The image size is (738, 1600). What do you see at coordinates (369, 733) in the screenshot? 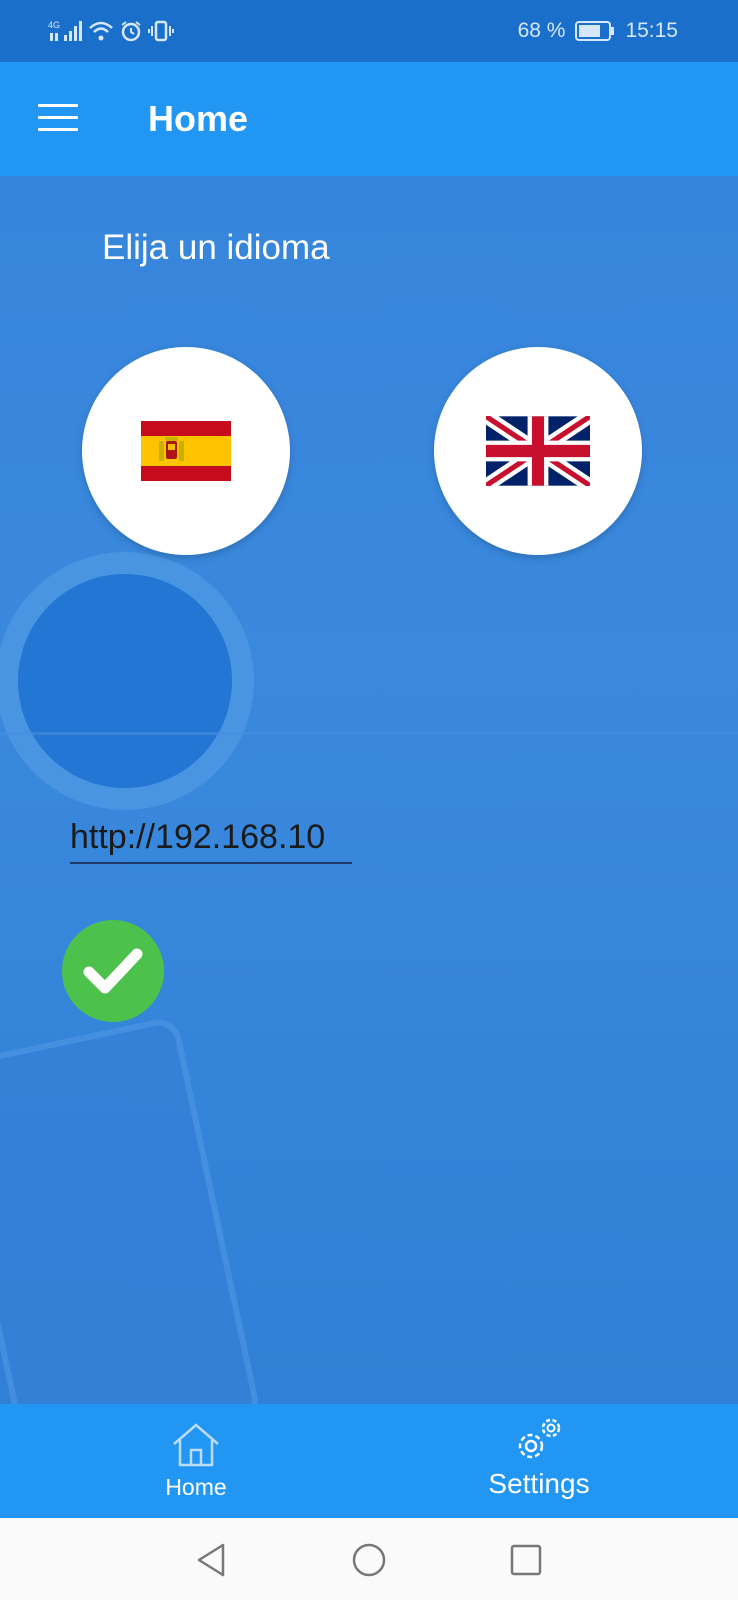
I see `background-table-line` at bounding box center [369, 733].